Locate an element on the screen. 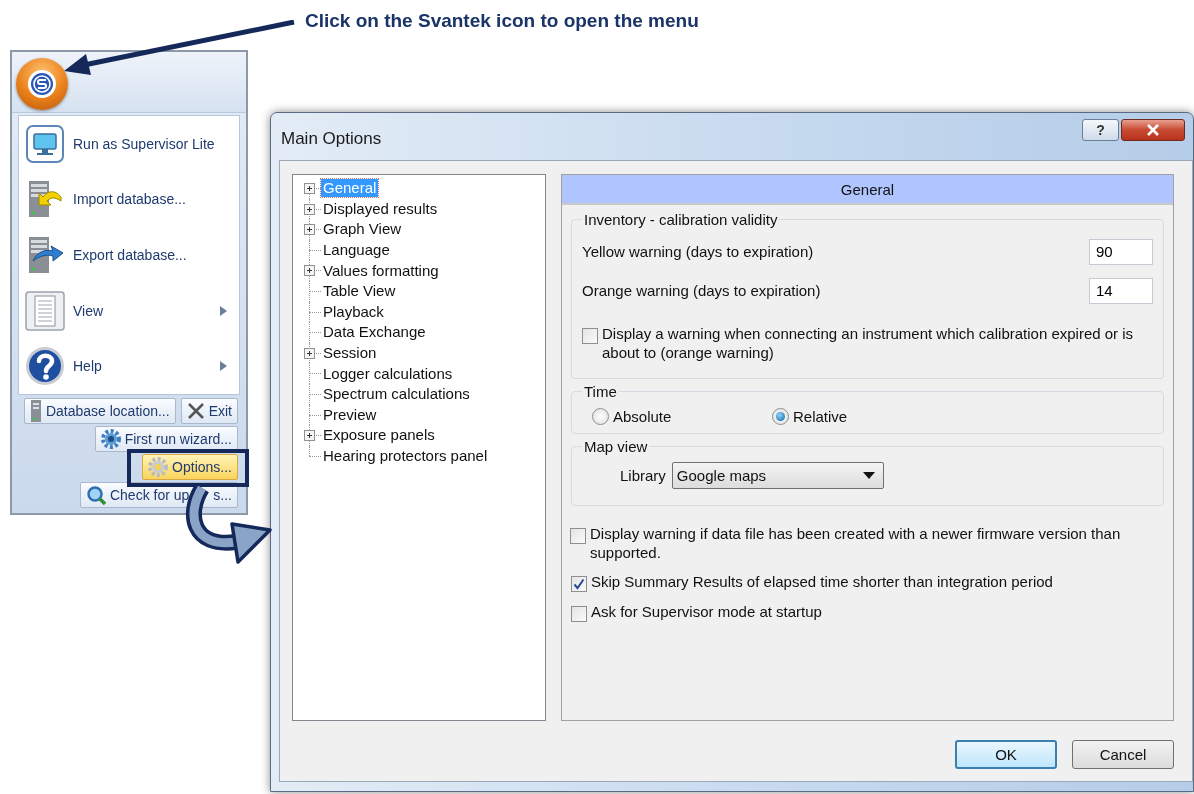  panel-header: General is located at coordinates (867, 190).